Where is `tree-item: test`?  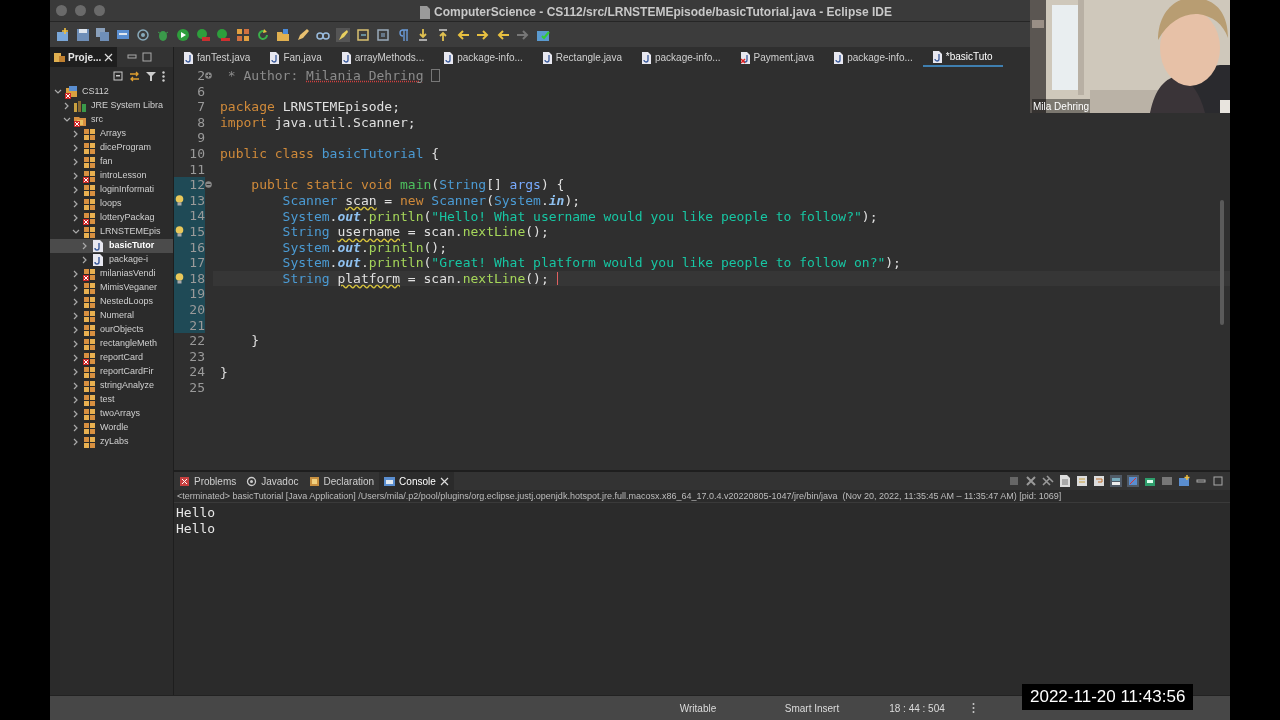
tree-item: test is located at coordinates (111, 400).